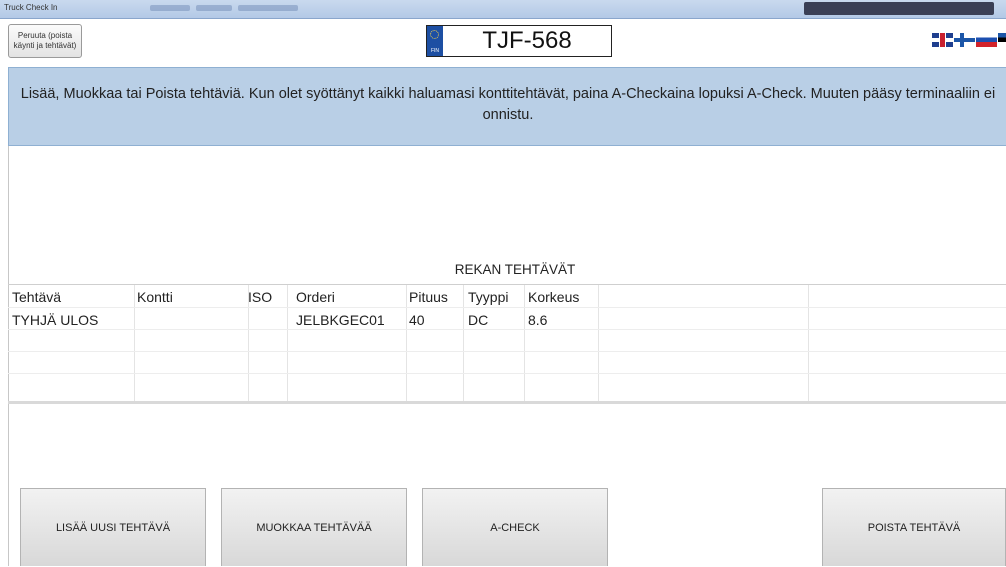 The width and height of the screenshot is (1006, 567). I want to click on column-header-iso: ISO, so click(260, 297).